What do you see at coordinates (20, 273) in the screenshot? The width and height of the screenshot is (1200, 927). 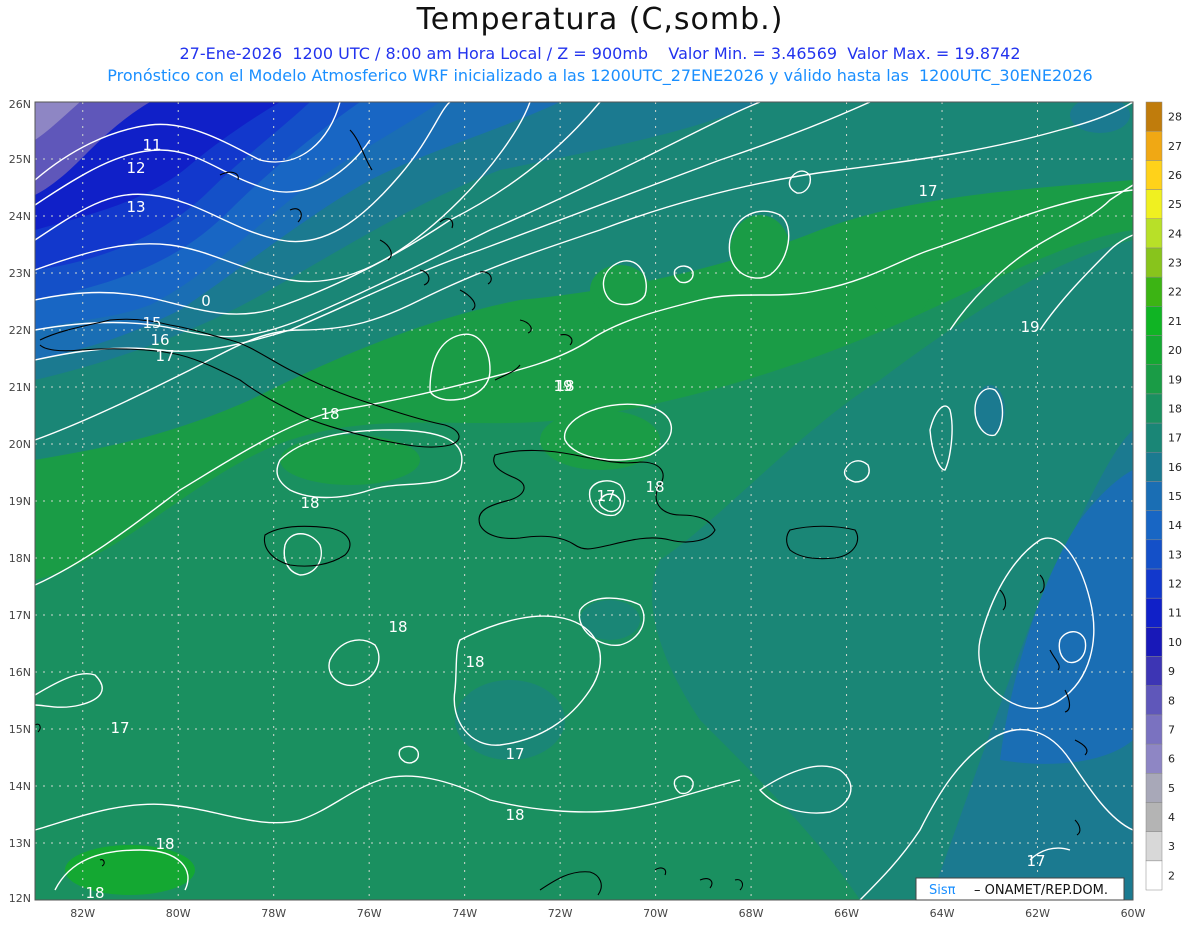 I see `lat-label: 23N` at bounding box center [20, 273].